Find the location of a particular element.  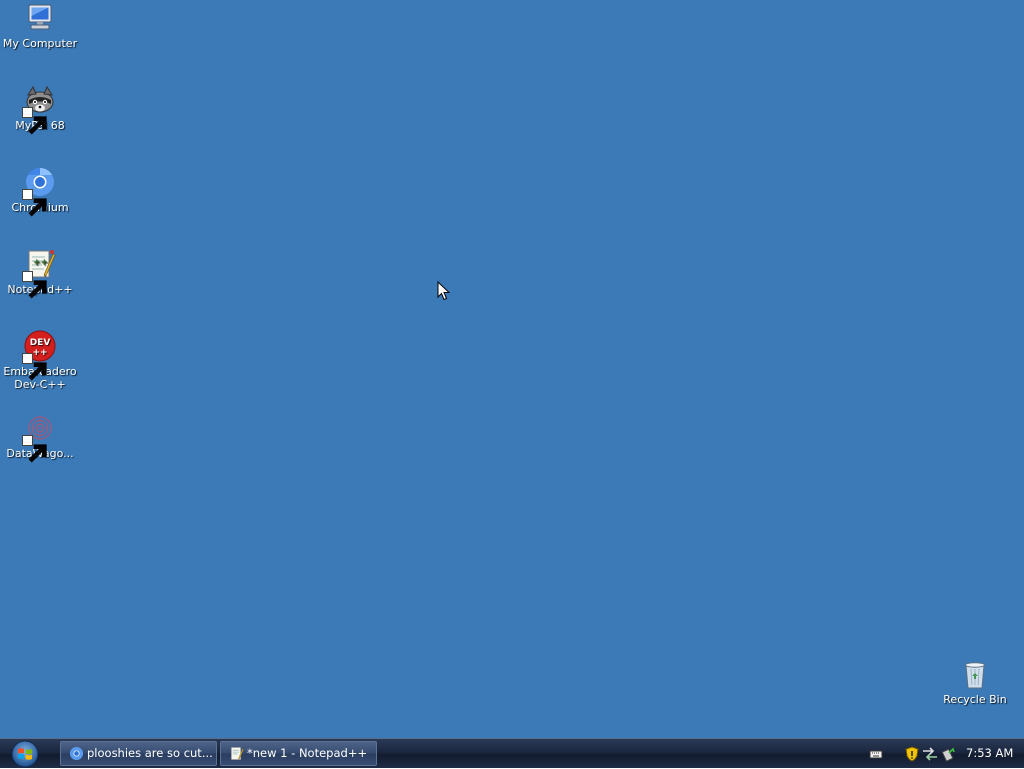

computer-icon is located at coordinates (40, 18).